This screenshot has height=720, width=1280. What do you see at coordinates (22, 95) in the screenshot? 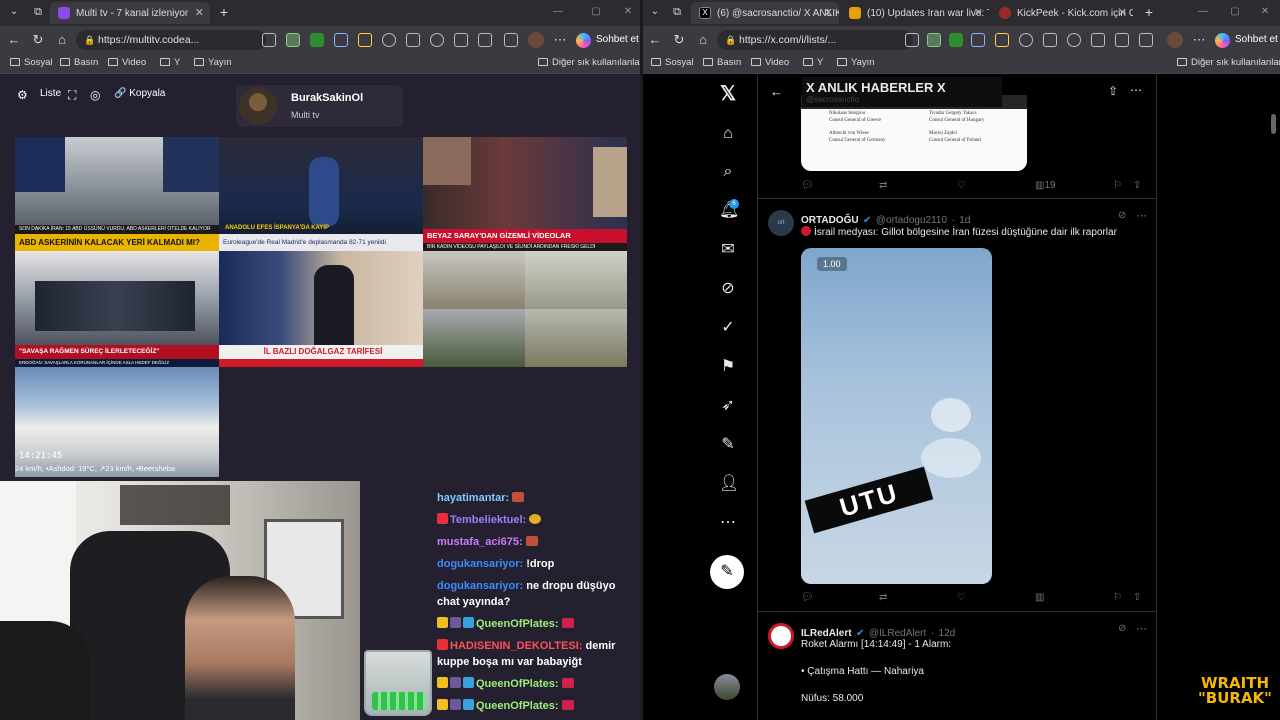
I see `settings-icon: ⚙` at bounding box center [22, 95].